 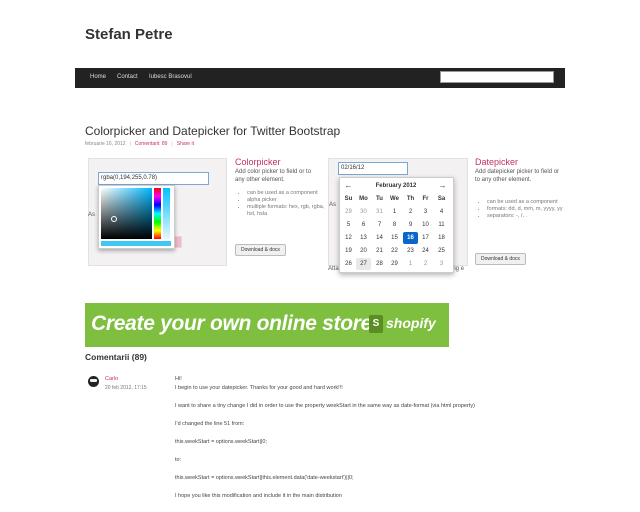 What do you see at coordinates (379, 199) in the screenshot?
I see `weekday-label: Tu` at bounding box center [379, 199].